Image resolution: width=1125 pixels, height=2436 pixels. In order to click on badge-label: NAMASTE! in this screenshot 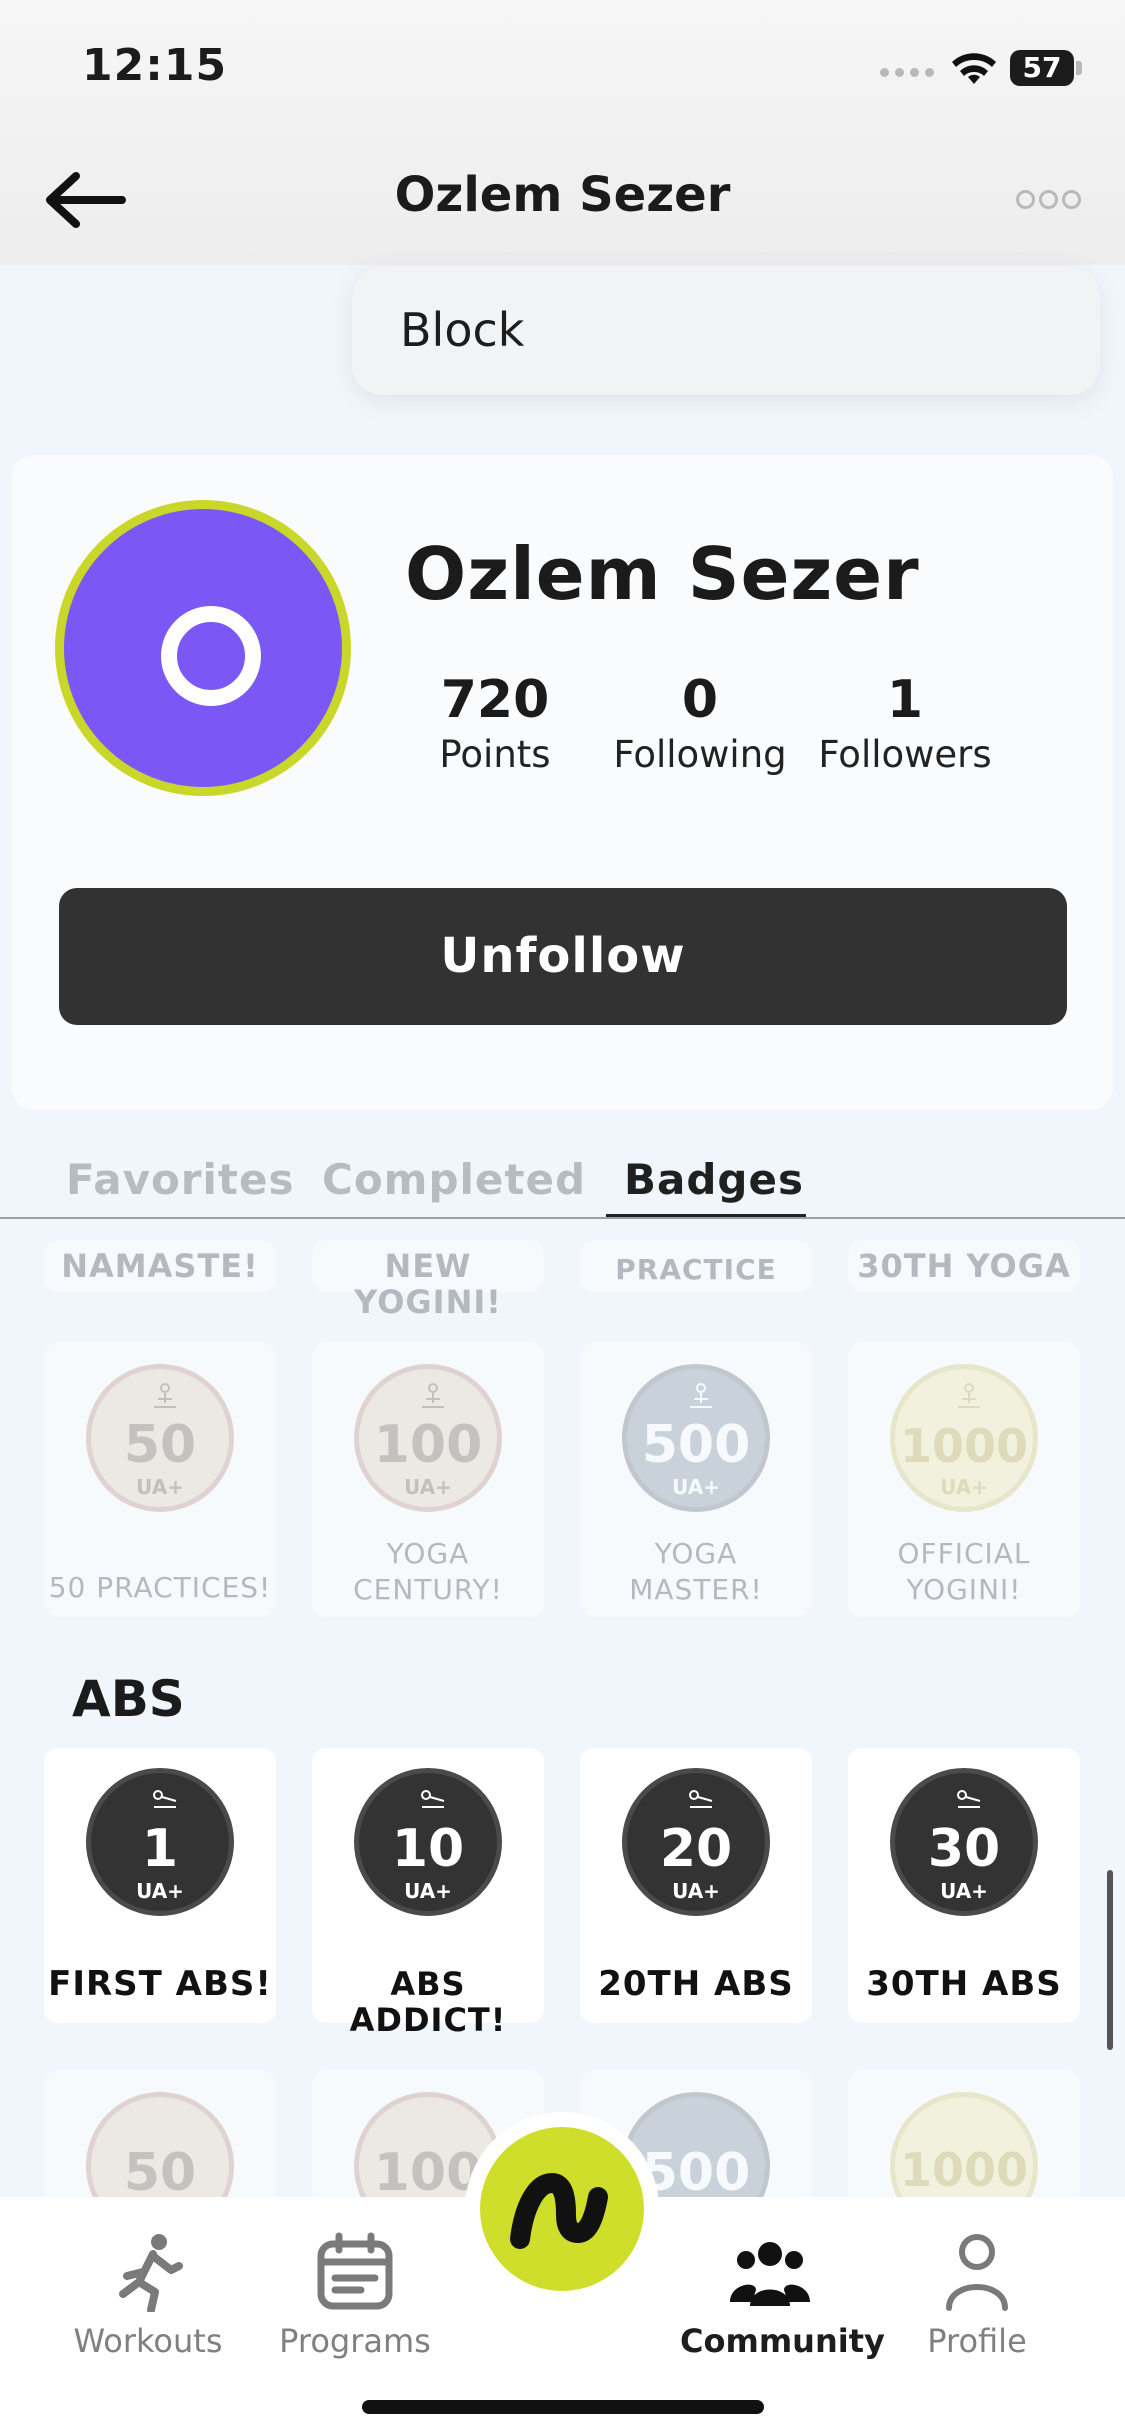, I will do `click(160, 1266)`.